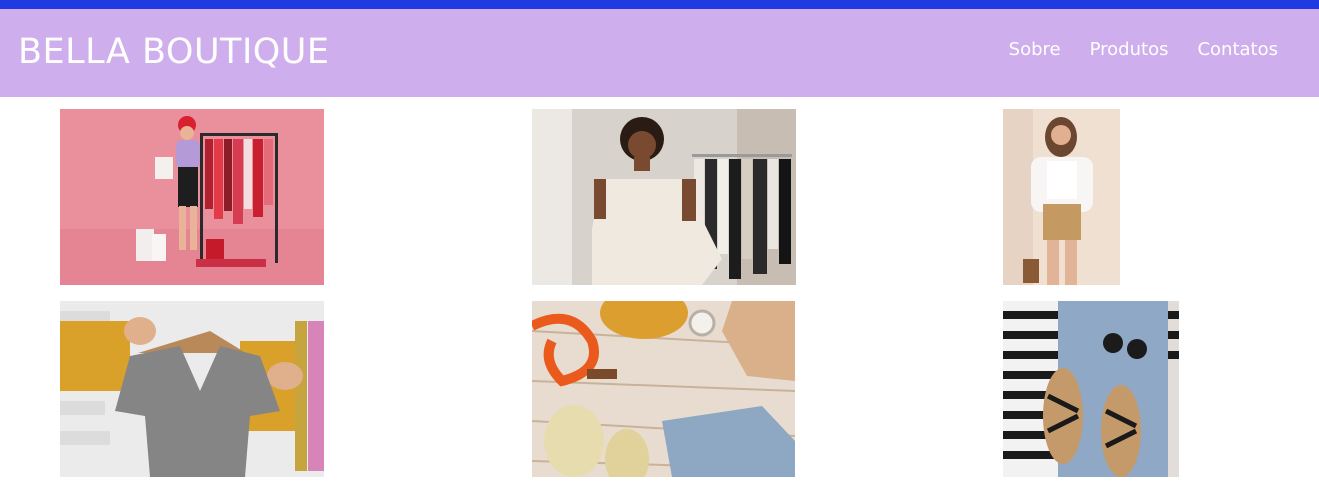  I want to click on flatlay-belt-shoes-jeans-photo, so click(663, 389).